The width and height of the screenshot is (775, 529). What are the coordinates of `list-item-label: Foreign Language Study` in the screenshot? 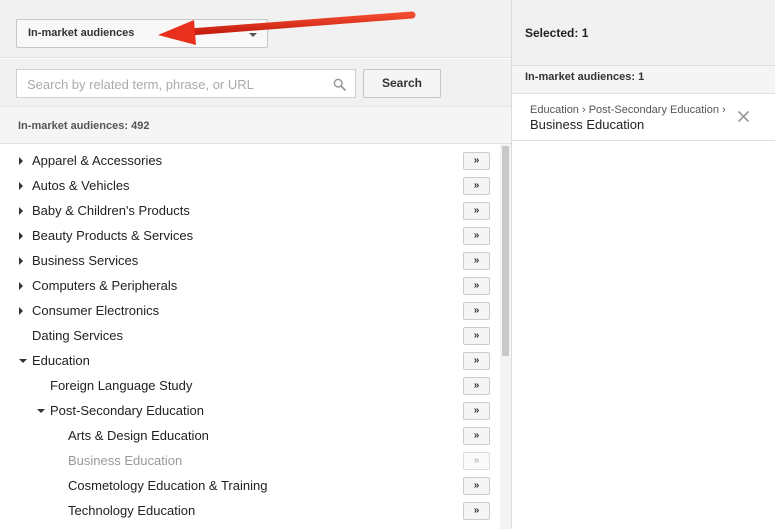 It's located at (121, 385).